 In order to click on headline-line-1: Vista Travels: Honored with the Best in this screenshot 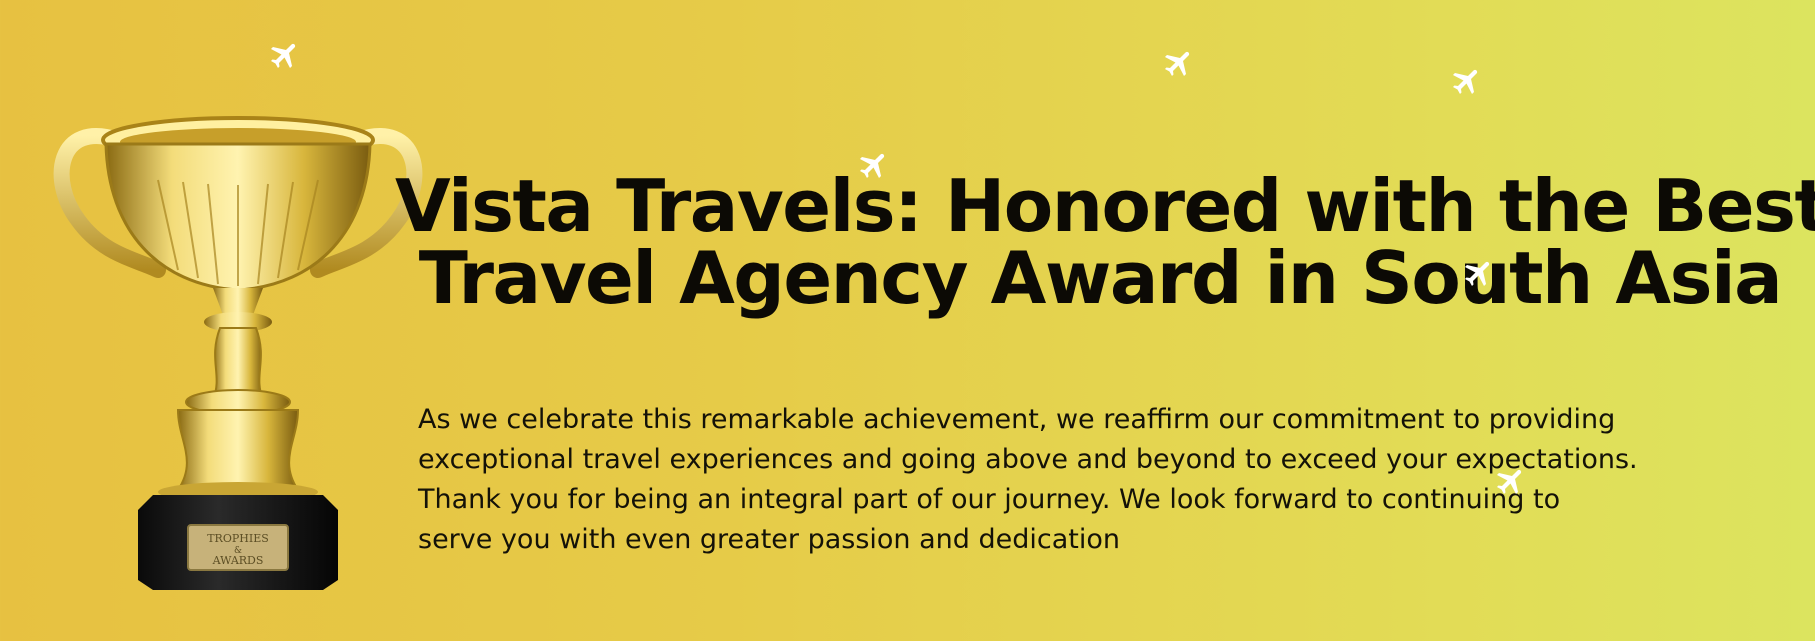, I will do `click(1105, 206)`.